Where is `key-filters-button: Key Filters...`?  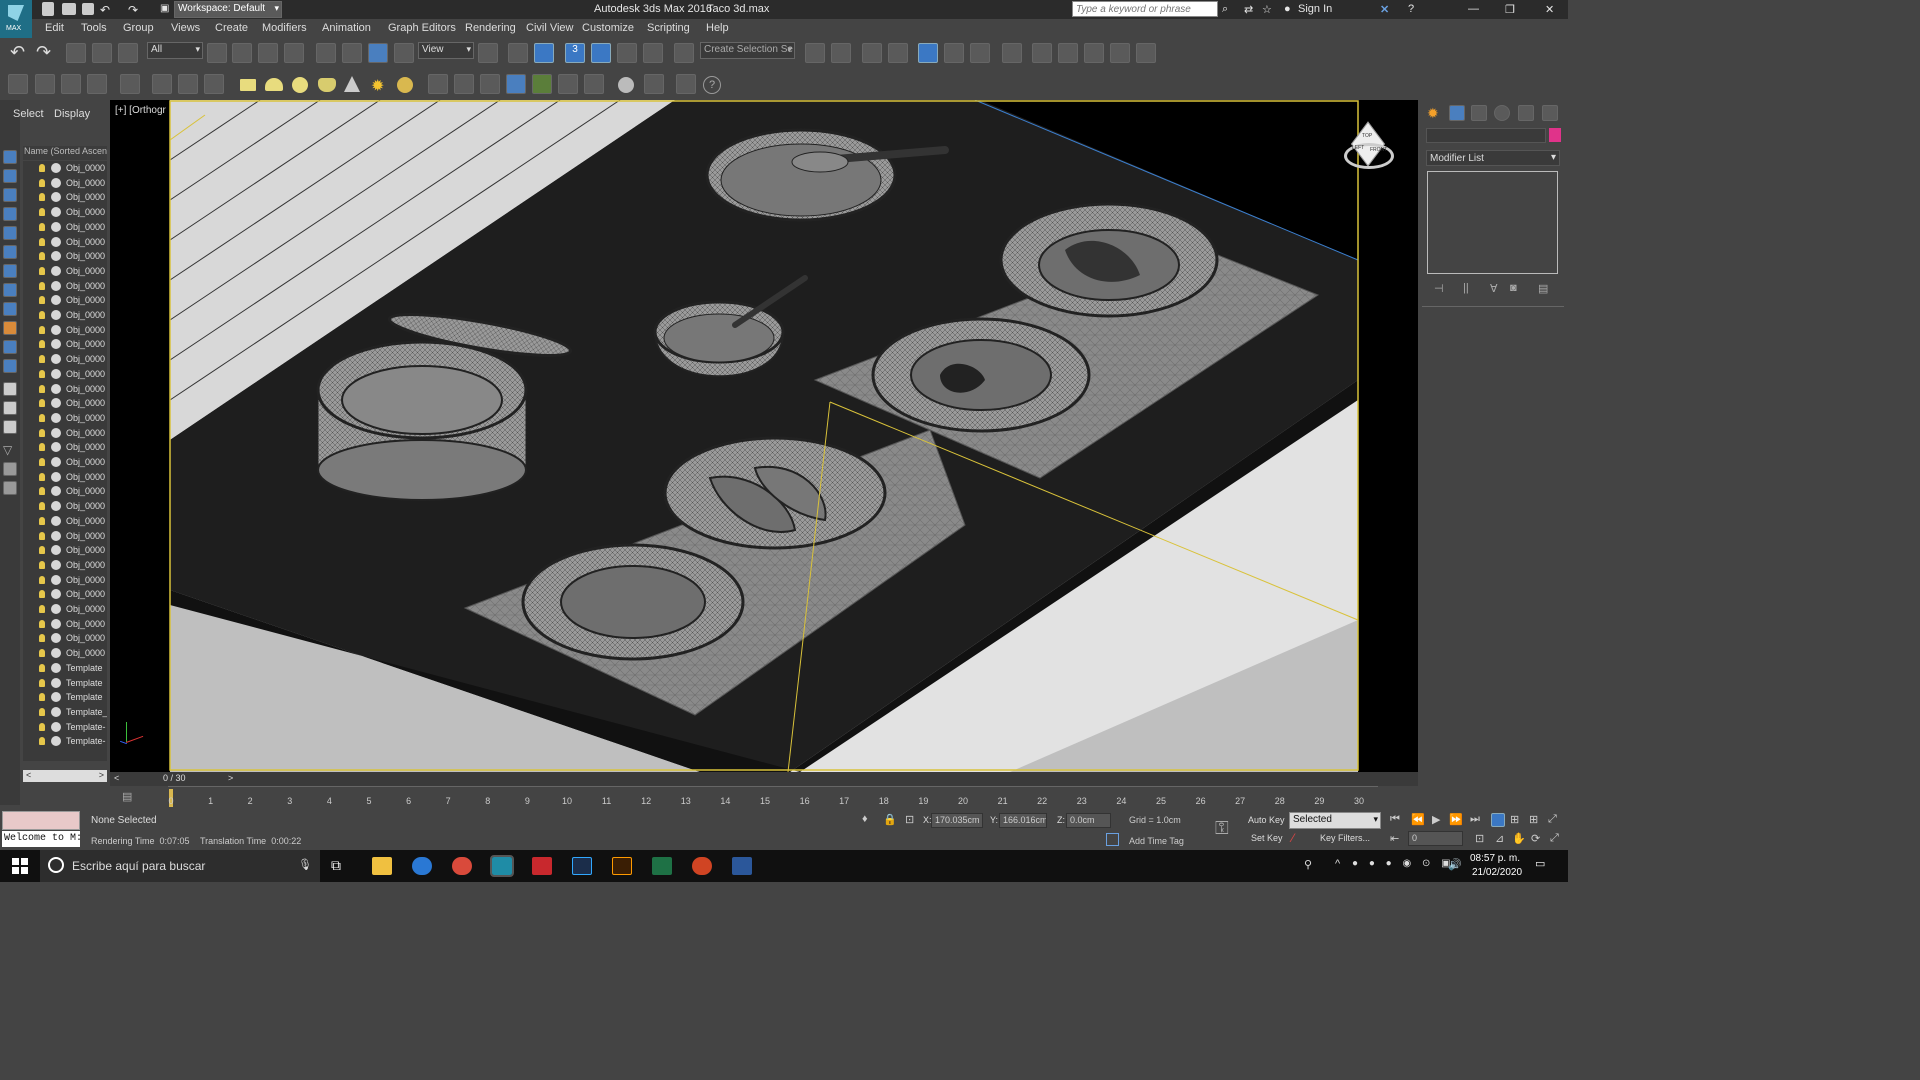 key-filters-button: Key Filters... is located at coordinates (1345, 838).